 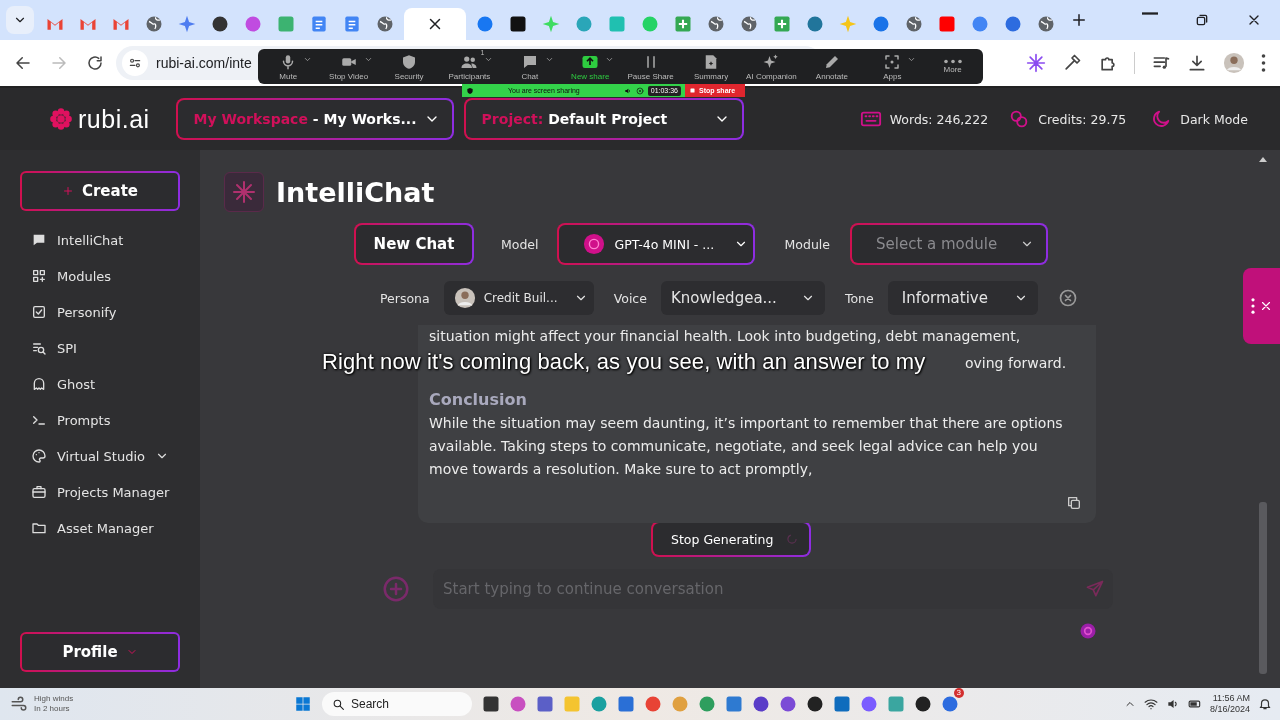 I want to click on new-tab-button, so click(x=1079, y=20).